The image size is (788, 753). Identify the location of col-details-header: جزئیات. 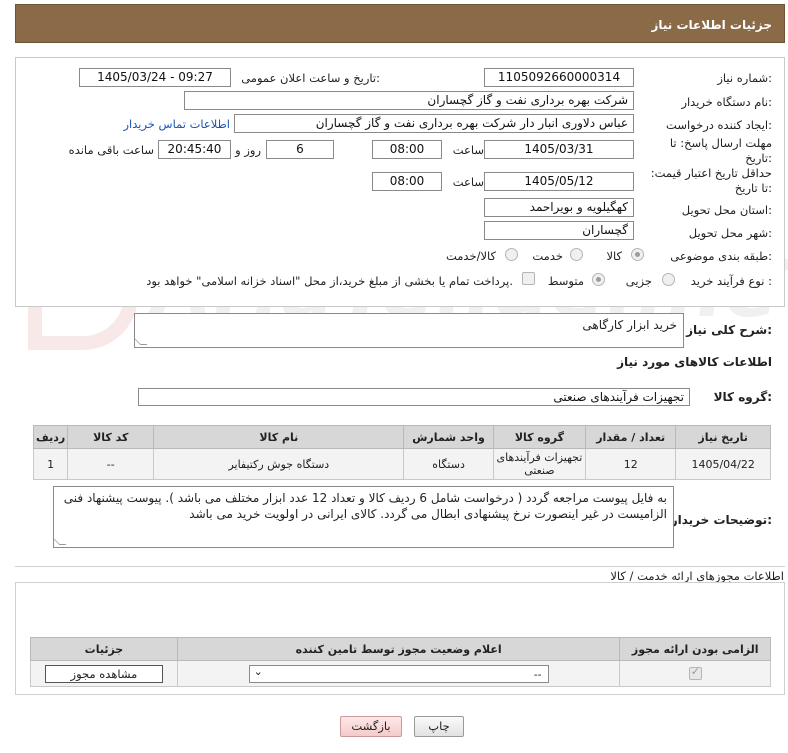
(104, 649).